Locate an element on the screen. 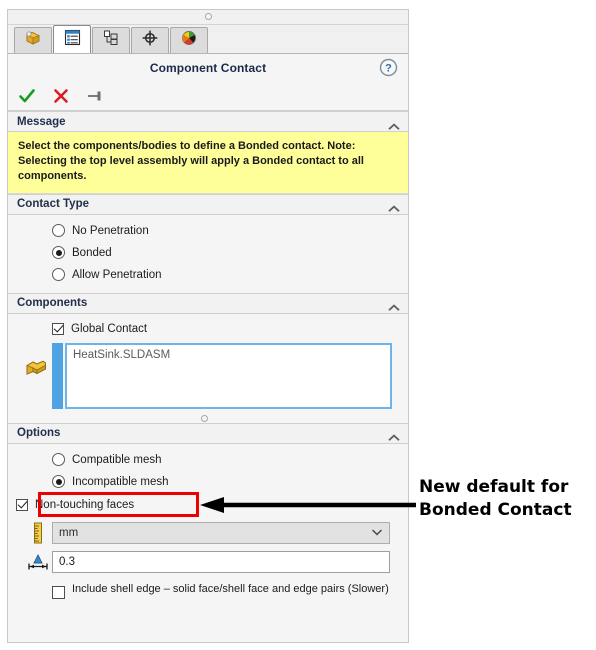 This screenshot has width=596, height=650. selection-accent-bar is located at coordinates (57, 375).